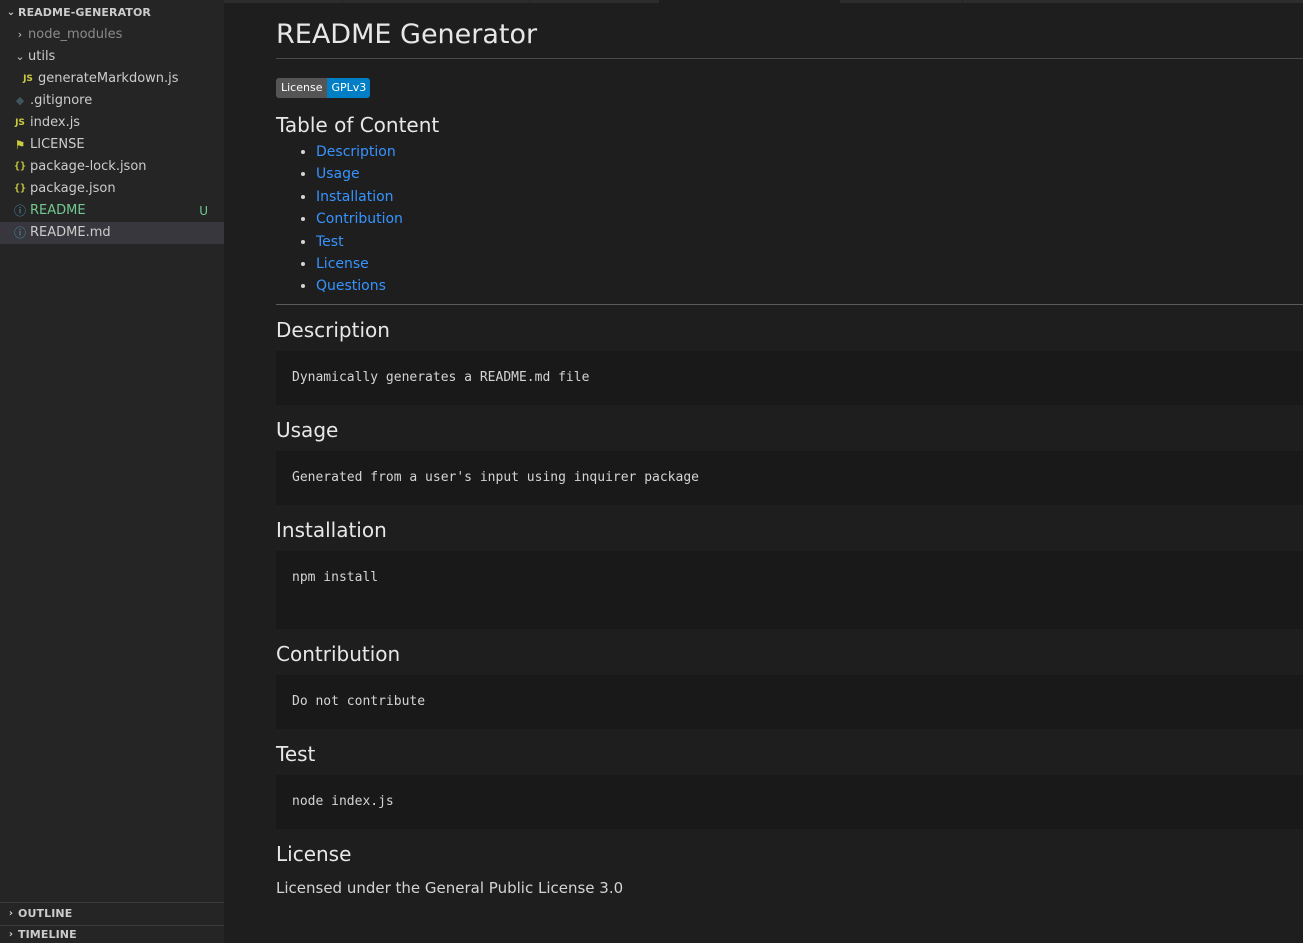  Describe the element at coordinates (809, 264) in the screenshot. I see `toc-link-license: License` at that location.